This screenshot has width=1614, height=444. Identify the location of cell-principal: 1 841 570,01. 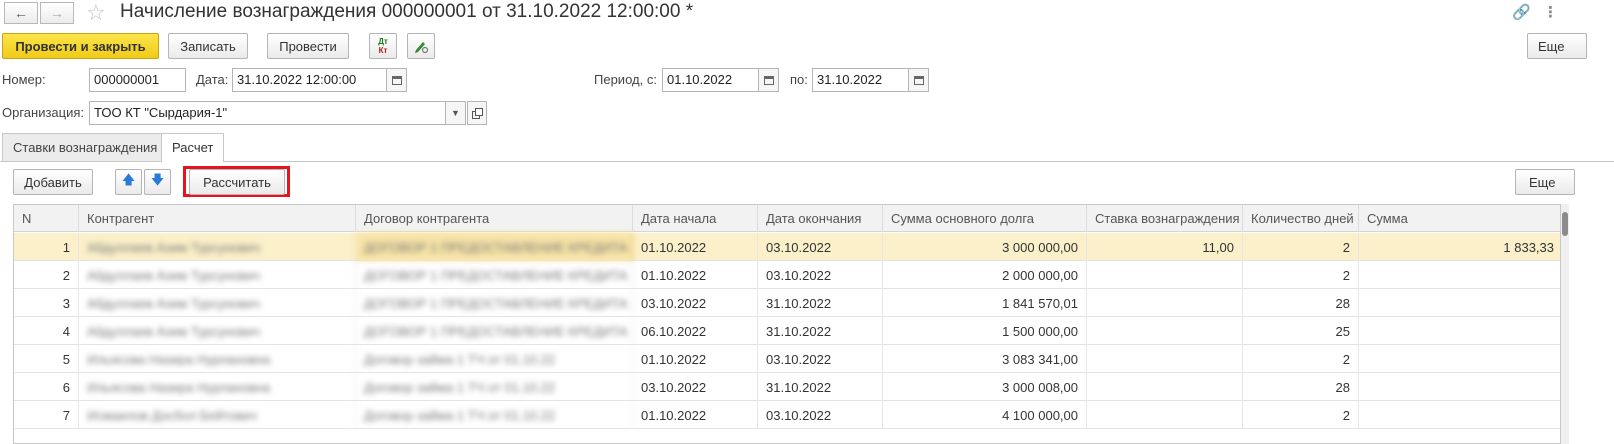
(985, 303).